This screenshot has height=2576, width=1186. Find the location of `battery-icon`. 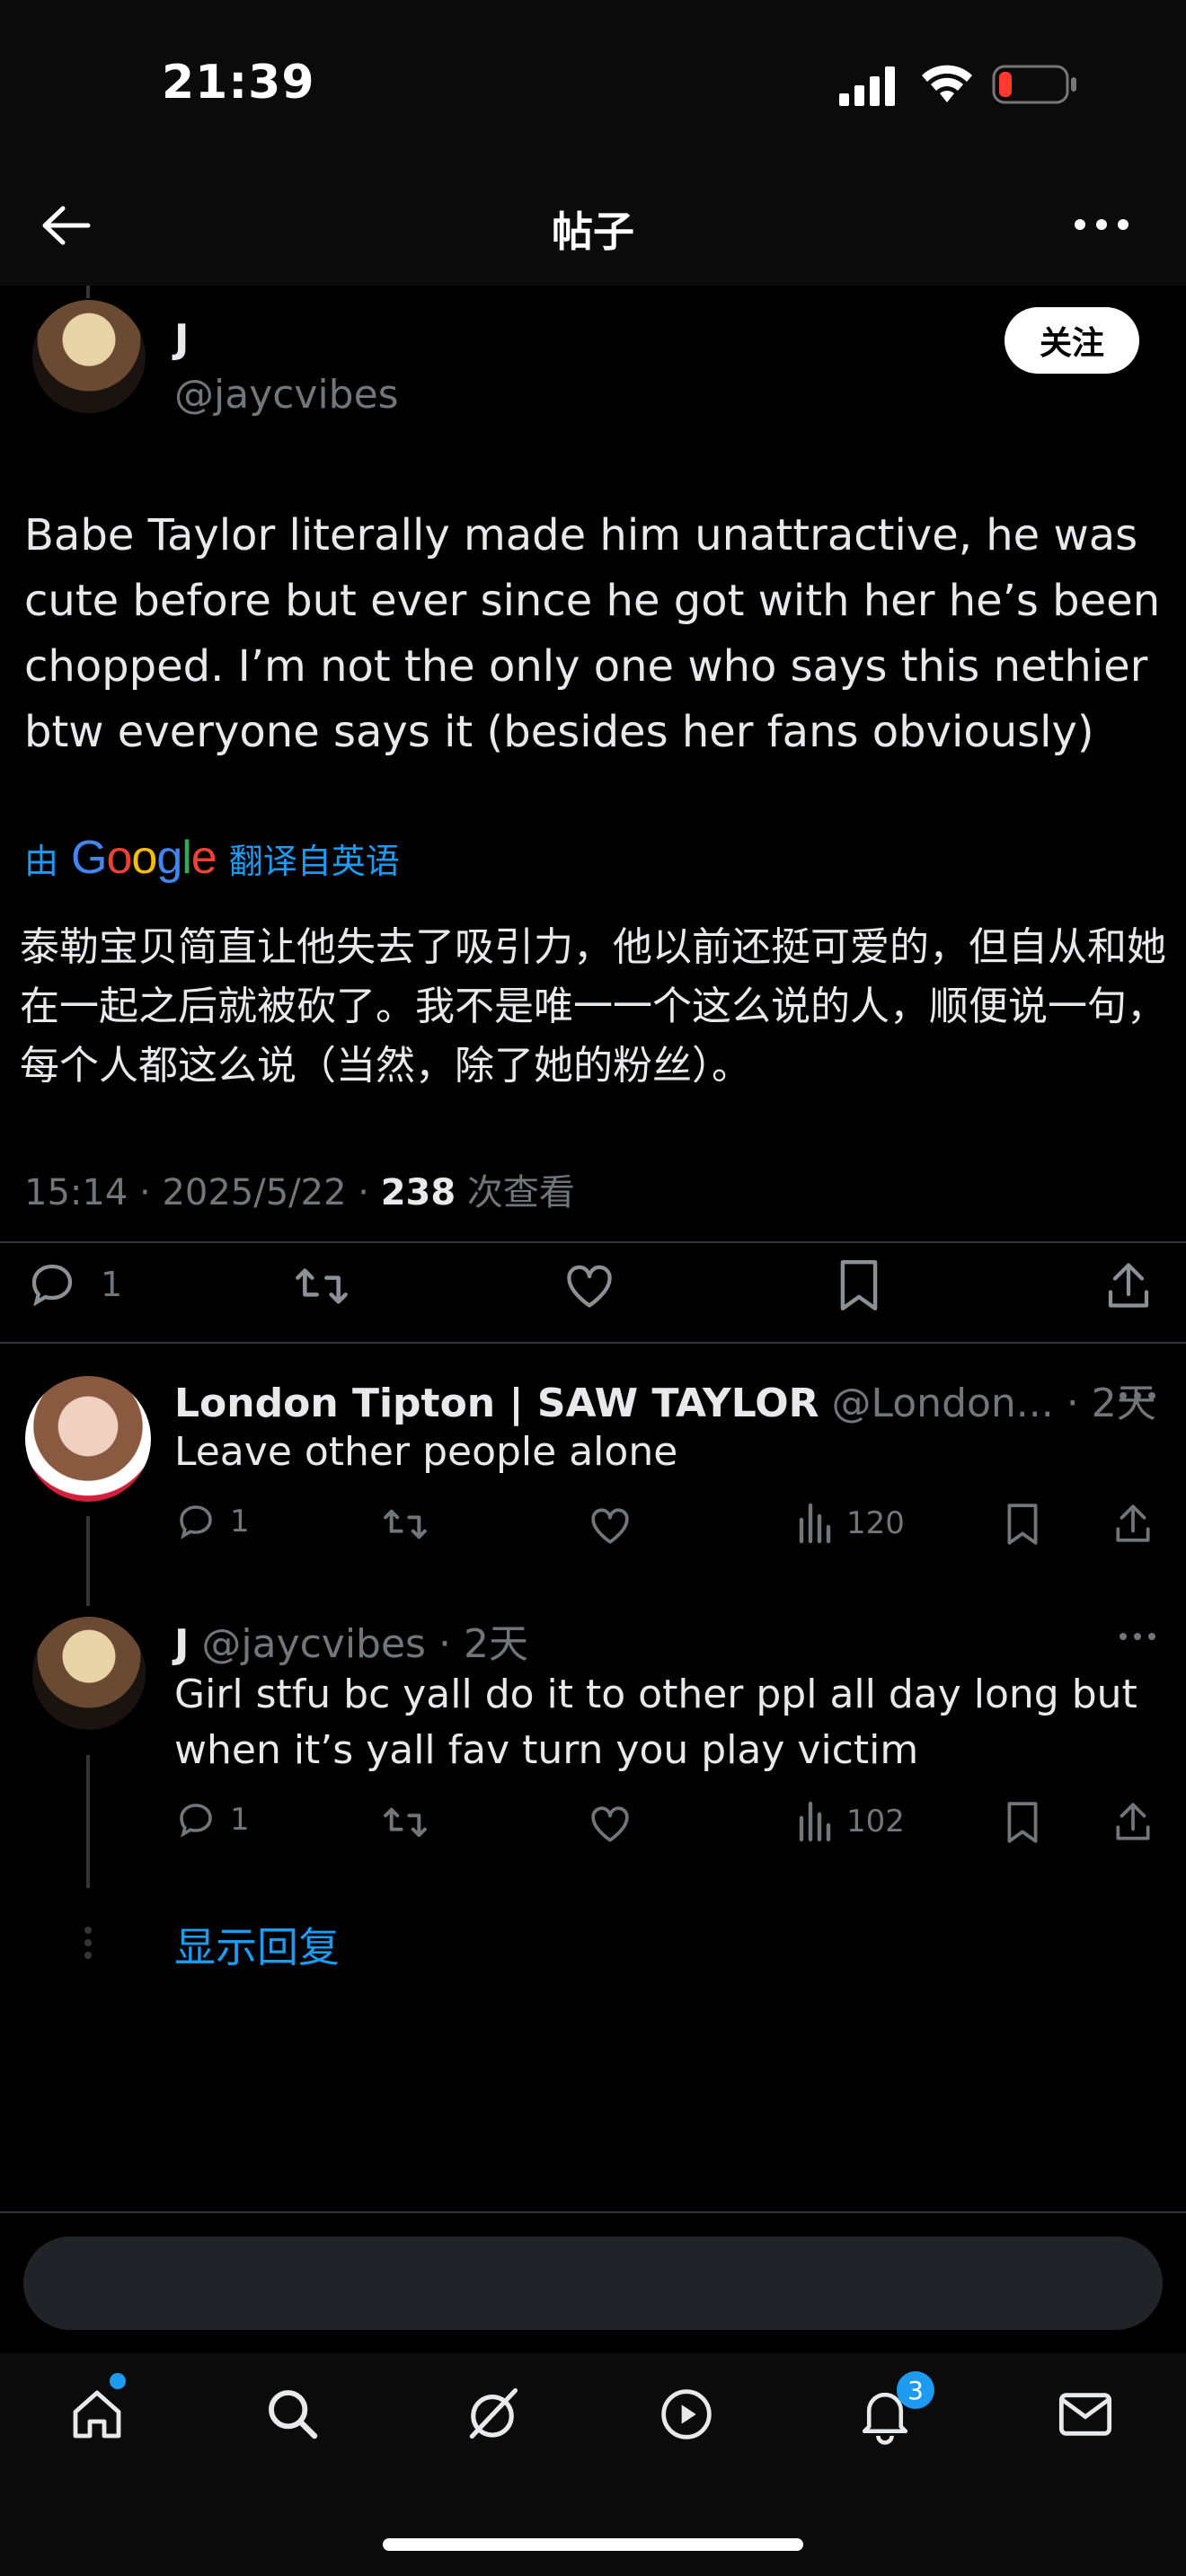

battery-icon is located at coordinates (1035, 84).